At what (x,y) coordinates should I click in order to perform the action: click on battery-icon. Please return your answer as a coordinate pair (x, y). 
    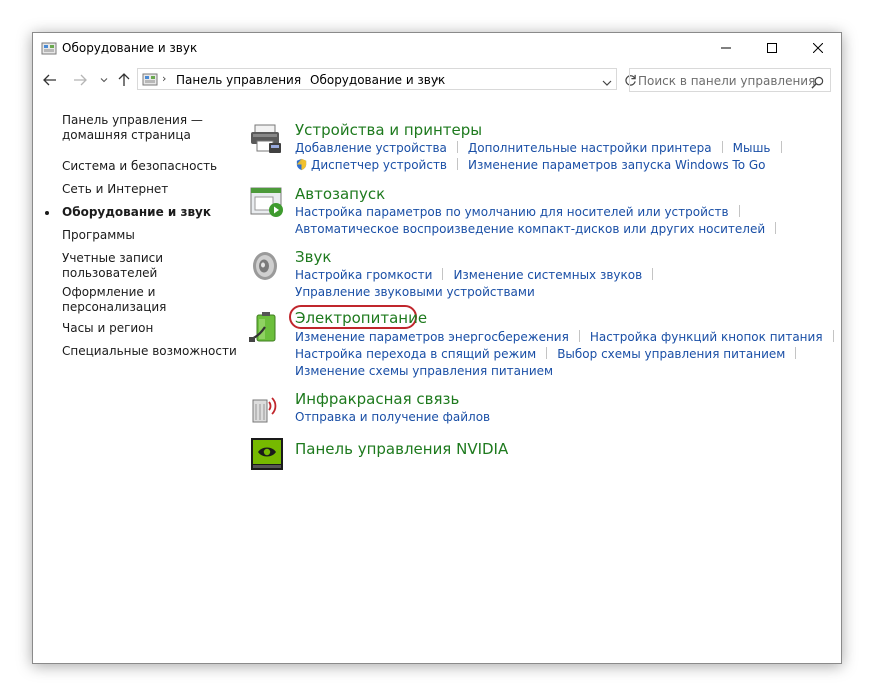
    Looking at the image, I should click on (262, 327).